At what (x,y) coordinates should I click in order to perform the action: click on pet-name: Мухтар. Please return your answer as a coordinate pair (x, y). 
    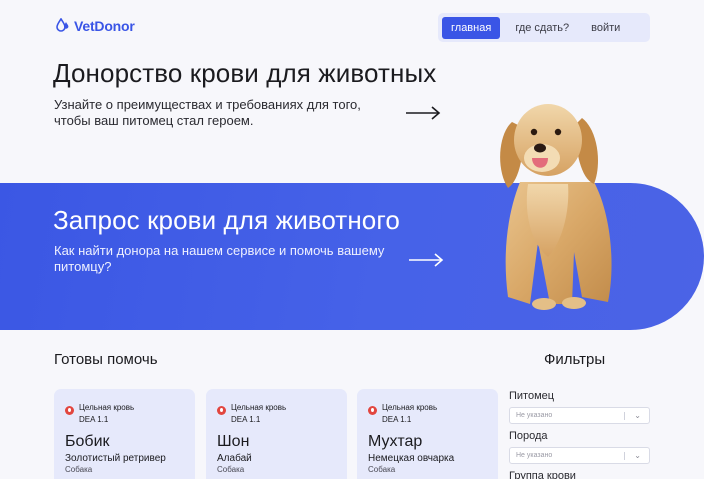
    Looking at the image, I should click on (395, 441).